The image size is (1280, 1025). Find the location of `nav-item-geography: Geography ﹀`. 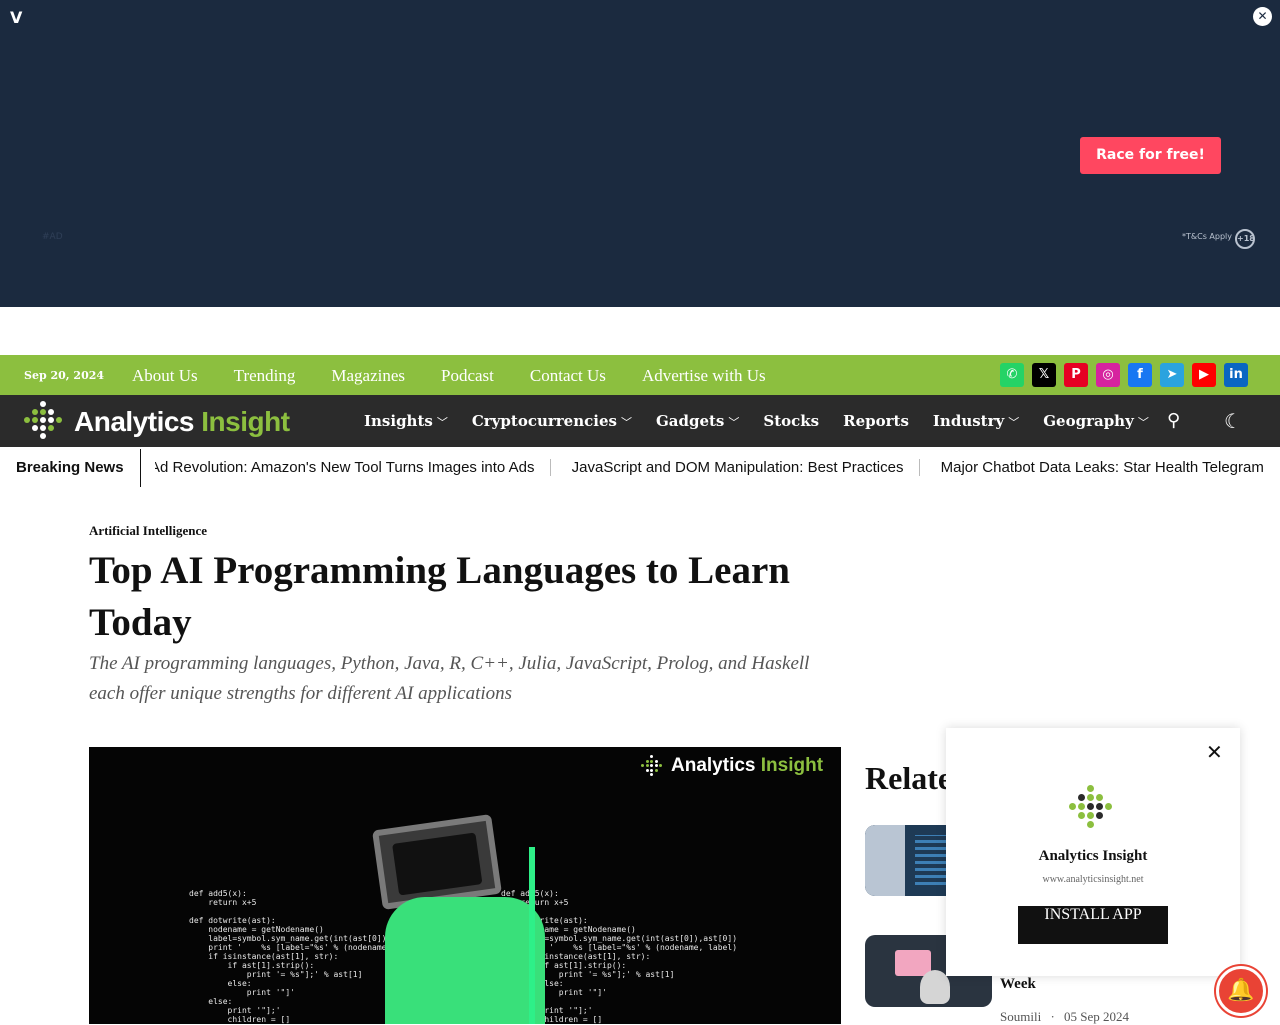

nav-item-geography: Geography ﹀ is located at coordinates (1096, 421).